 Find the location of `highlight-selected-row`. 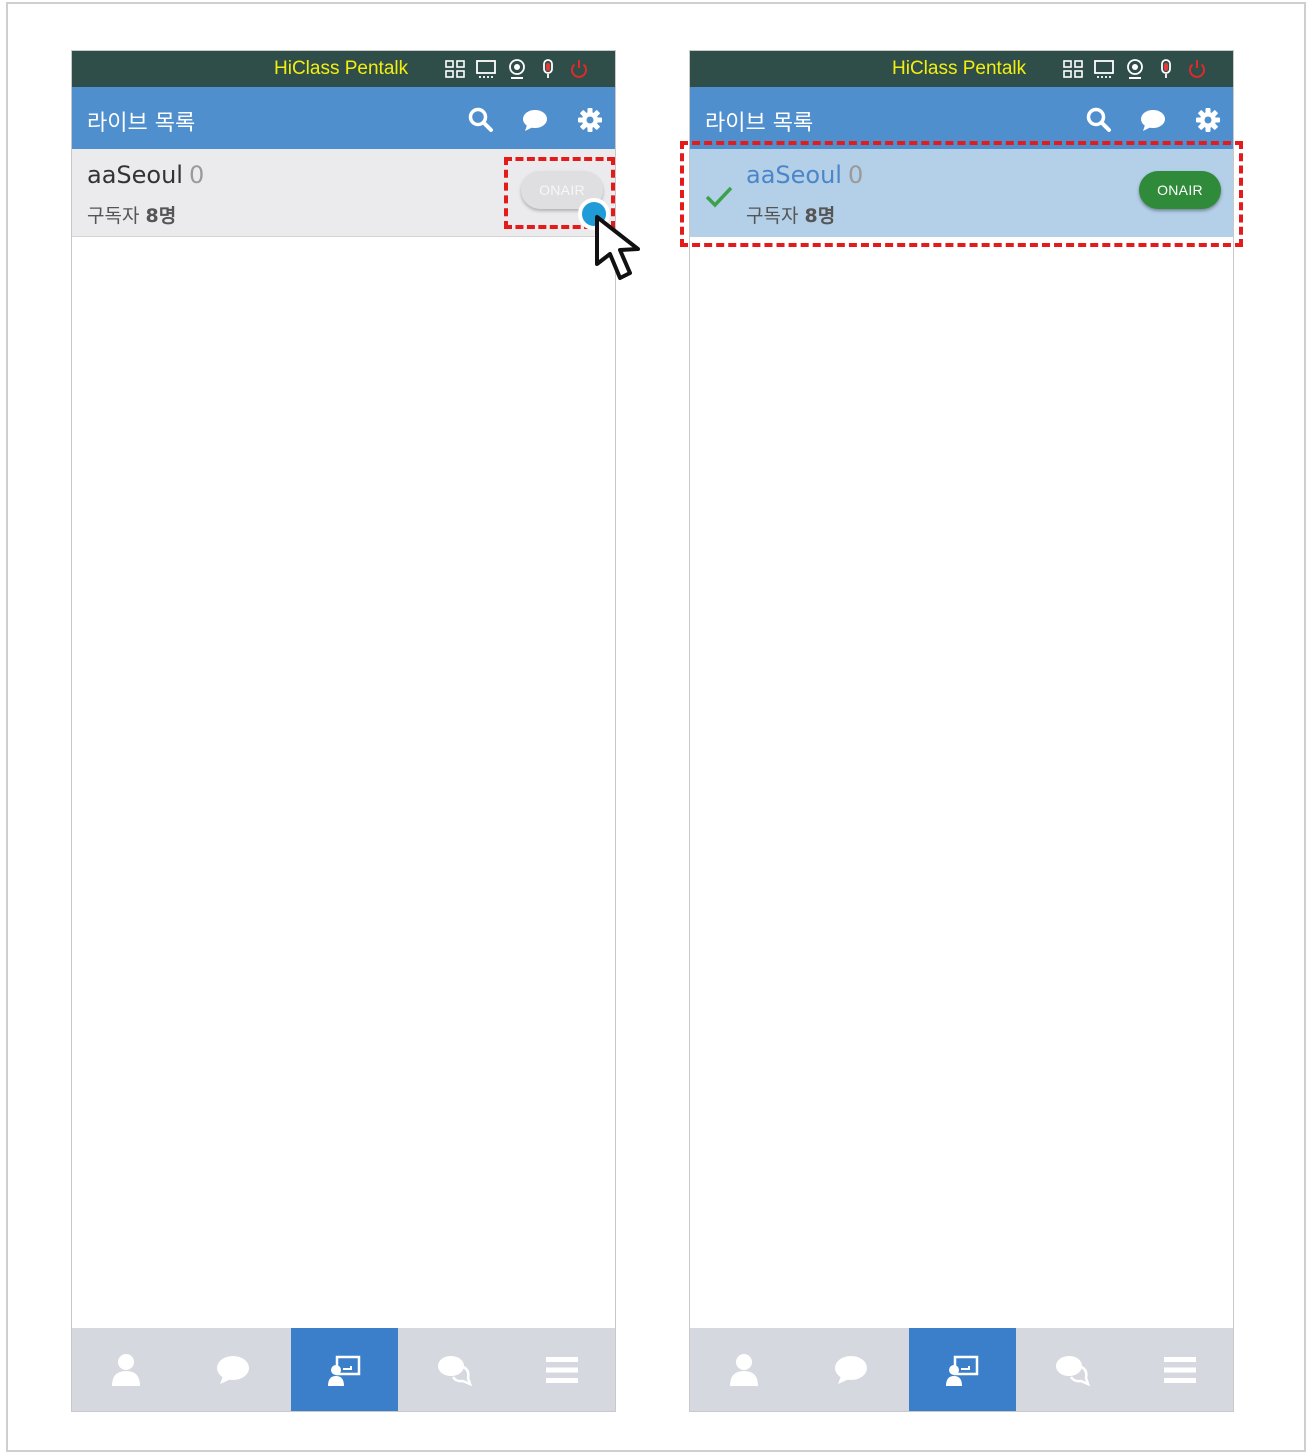

highlight-selected-row is located at coordinates (961, 194).